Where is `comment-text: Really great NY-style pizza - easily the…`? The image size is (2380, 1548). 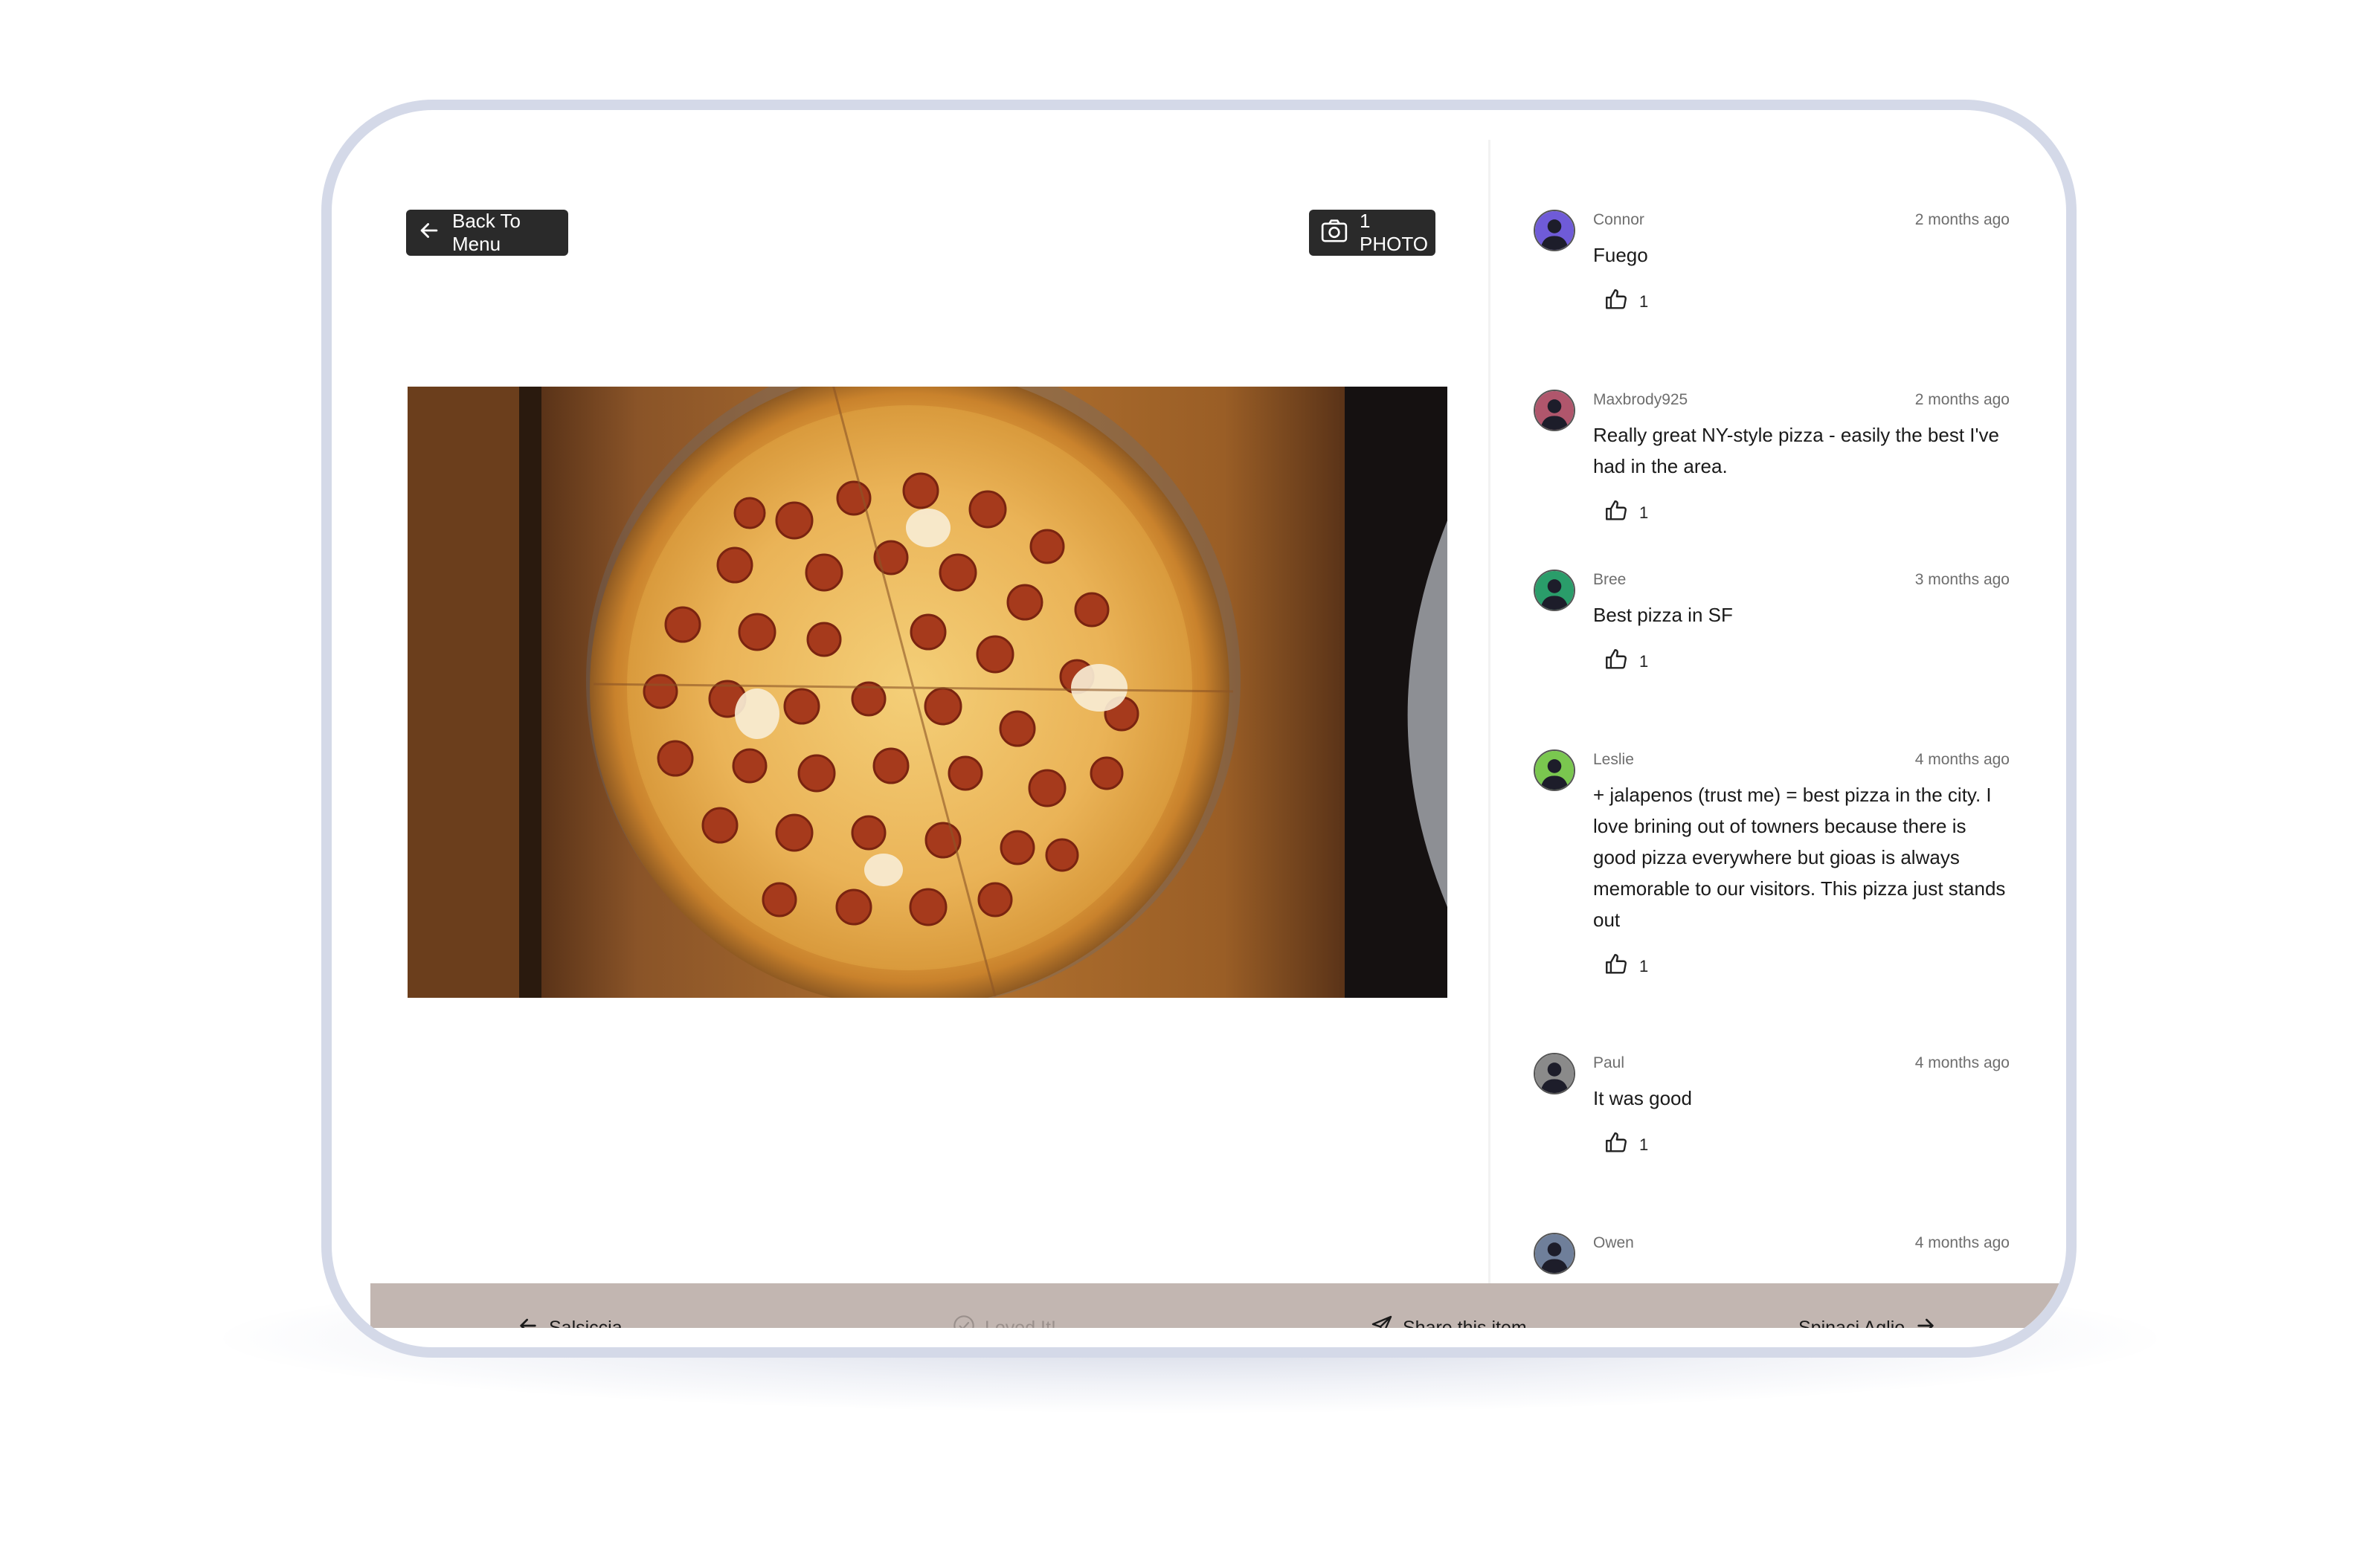 comment-text: Really great NY-style pizza - easily the… is located at coordinates (1796, 450).